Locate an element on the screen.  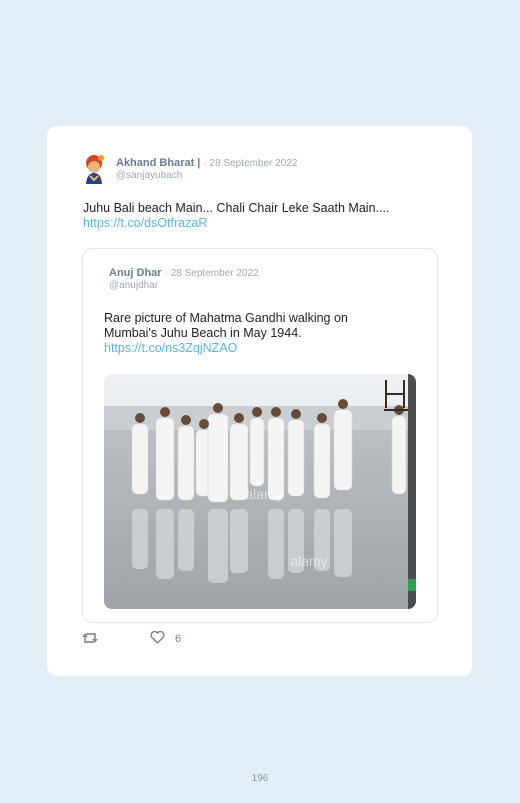
tweet-actions: 6 is located at coordinates (132, 639).